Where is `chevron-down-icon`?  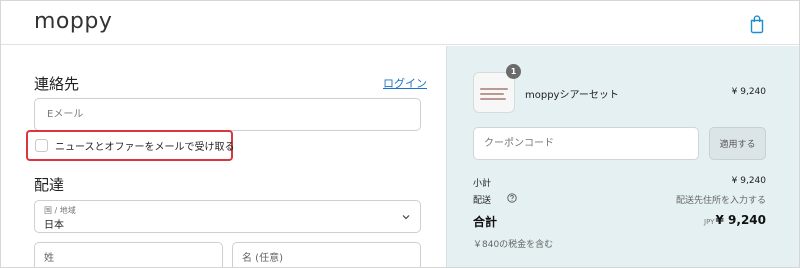 chevron-down-icon is located at coordinates (406, 217).